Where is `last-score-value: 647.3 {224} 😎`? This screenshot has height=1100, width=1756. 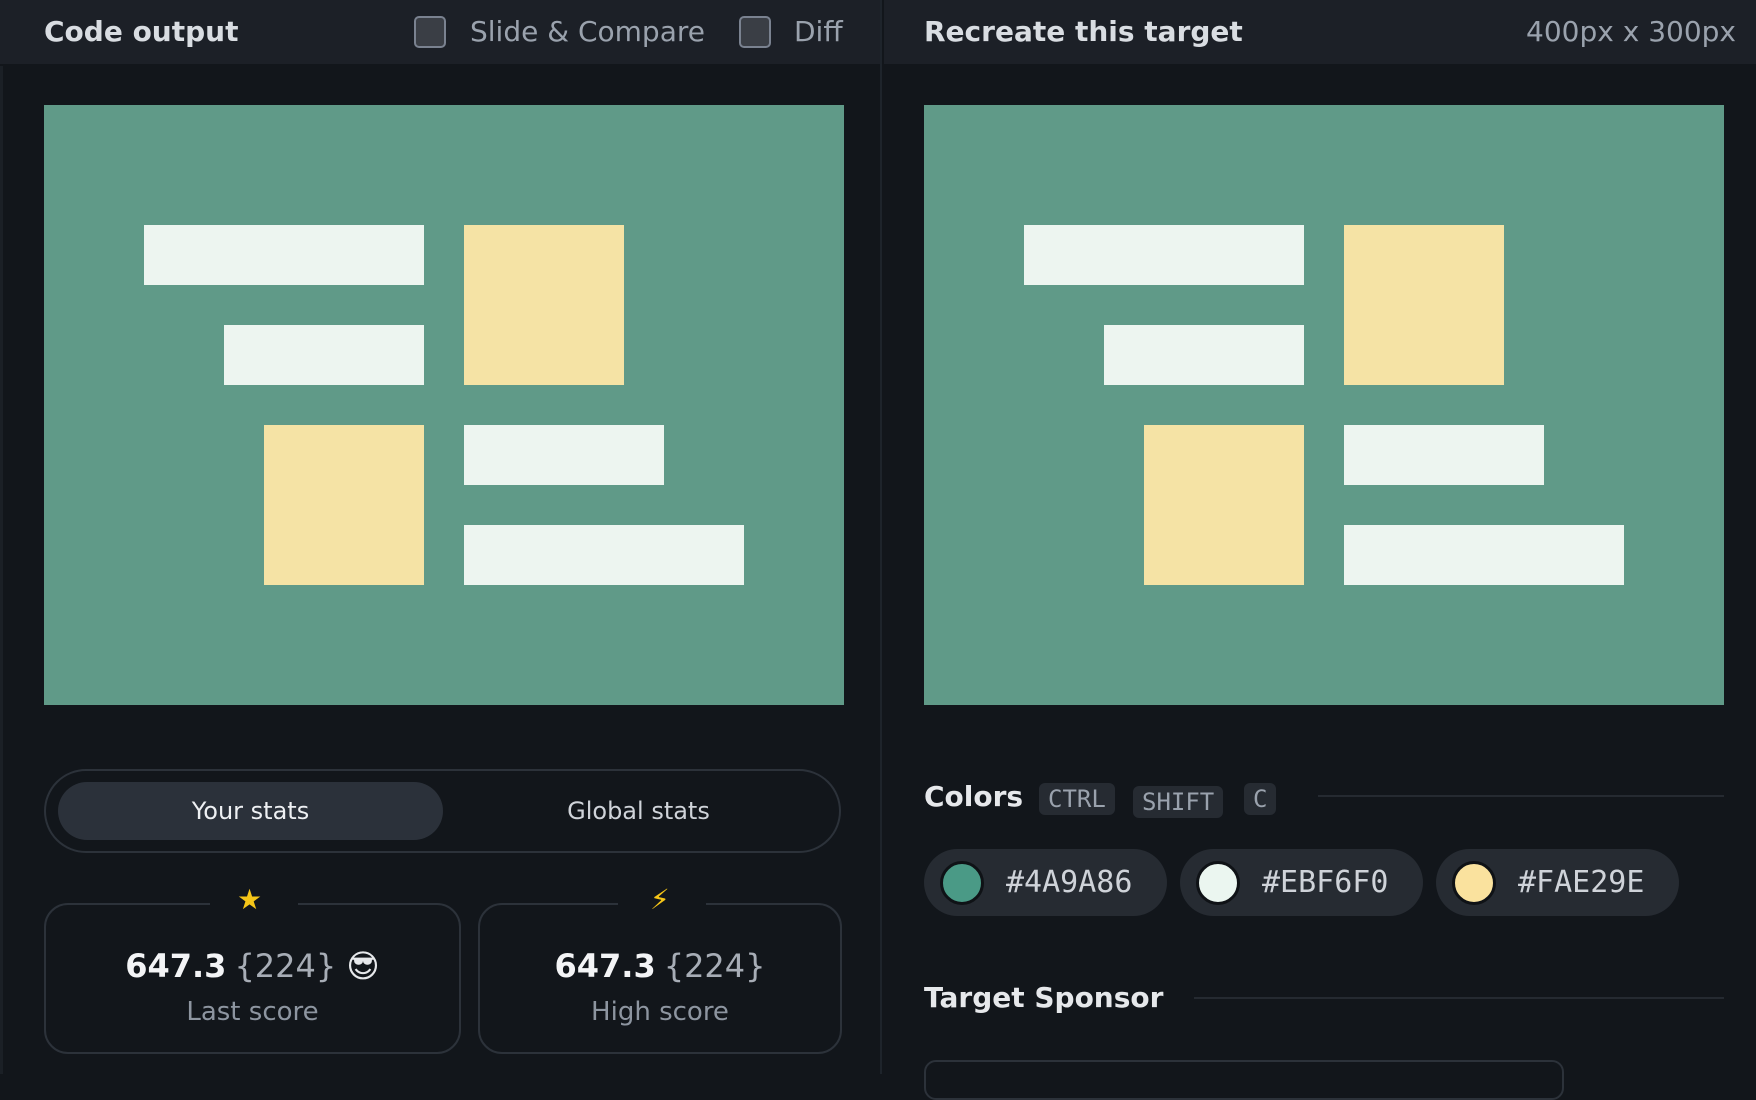
last-score-value: 647.3 {224} 😎 is located at coordinates (252, 966).